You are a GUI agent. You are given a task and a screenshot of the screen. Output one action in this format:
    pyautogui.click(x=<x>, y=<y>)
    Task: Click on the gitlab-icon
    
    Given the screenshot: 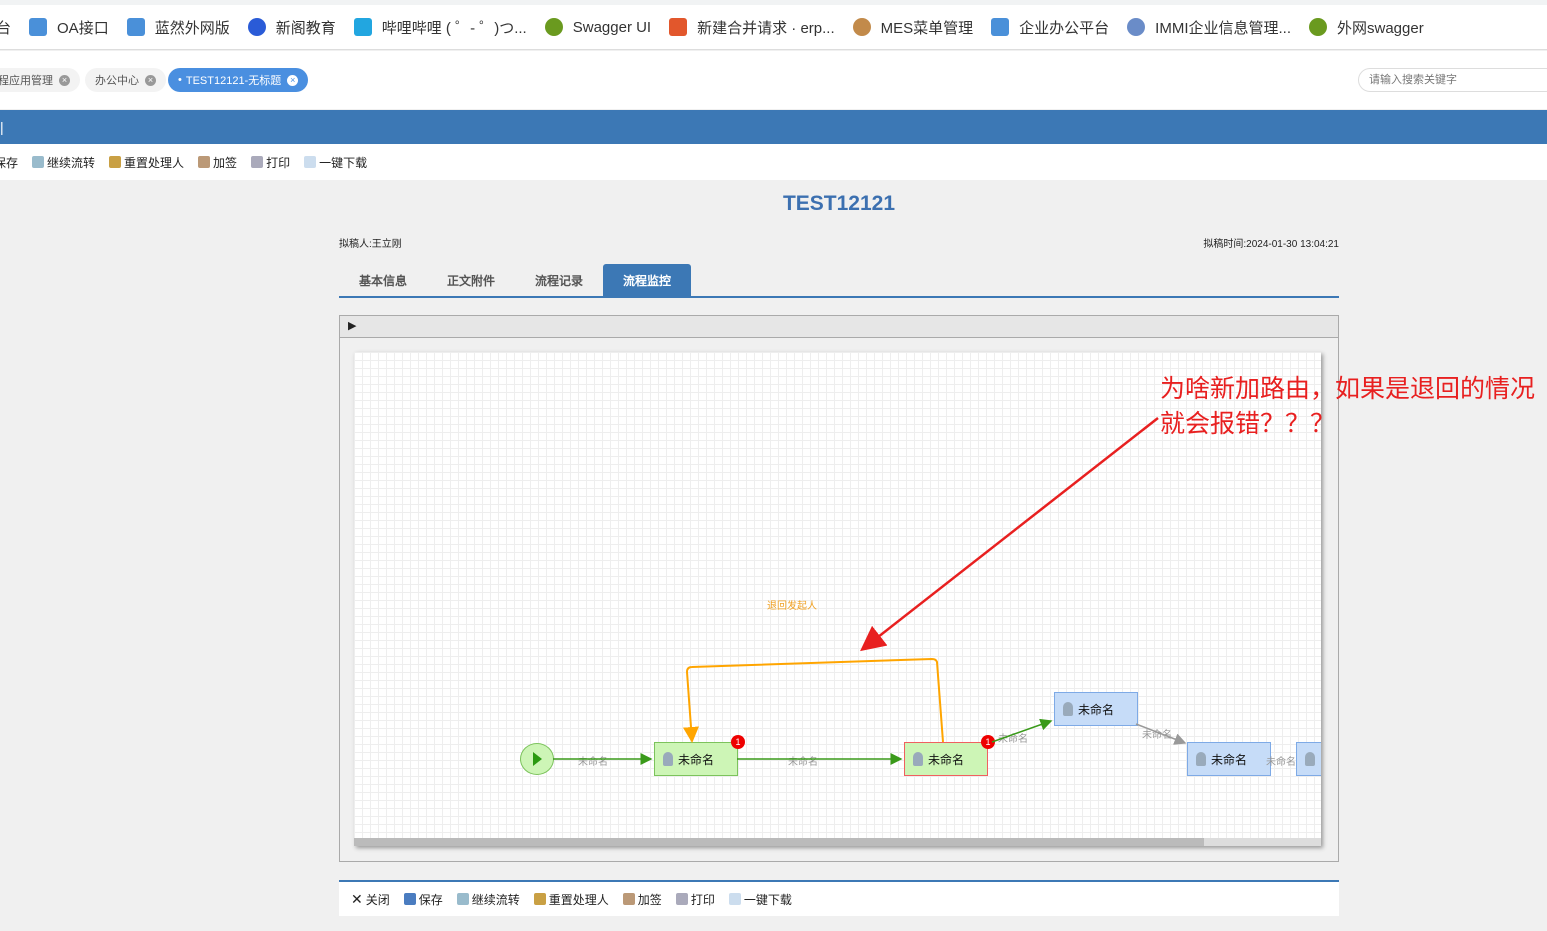 What is the action you would take?
    pyautogui.click(x=678, y=27)
    